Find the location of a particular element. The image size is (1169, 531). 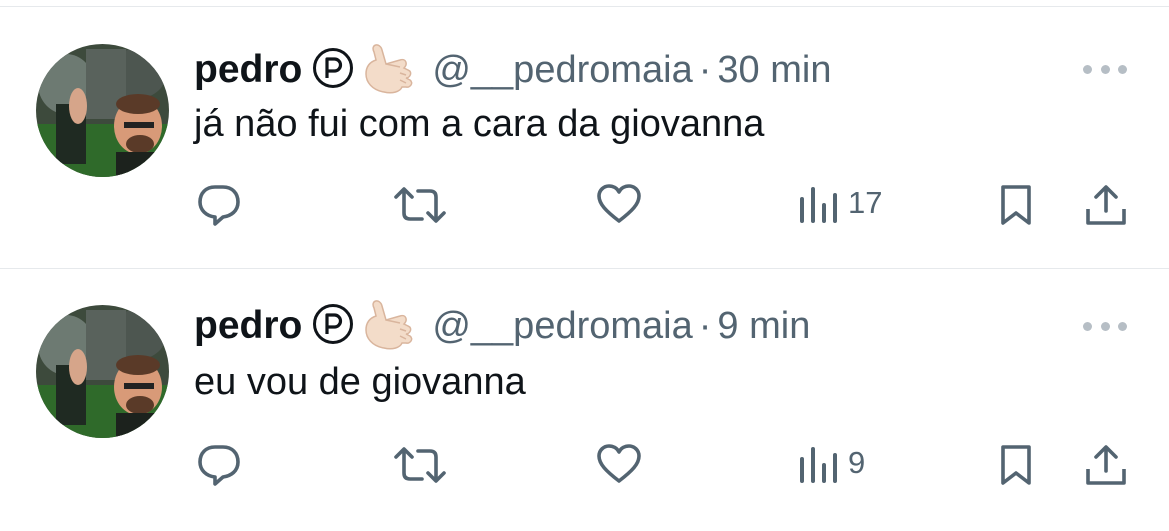

tweet-text: já não fui com a cara da giovanna is located at coordinates (479, 124).